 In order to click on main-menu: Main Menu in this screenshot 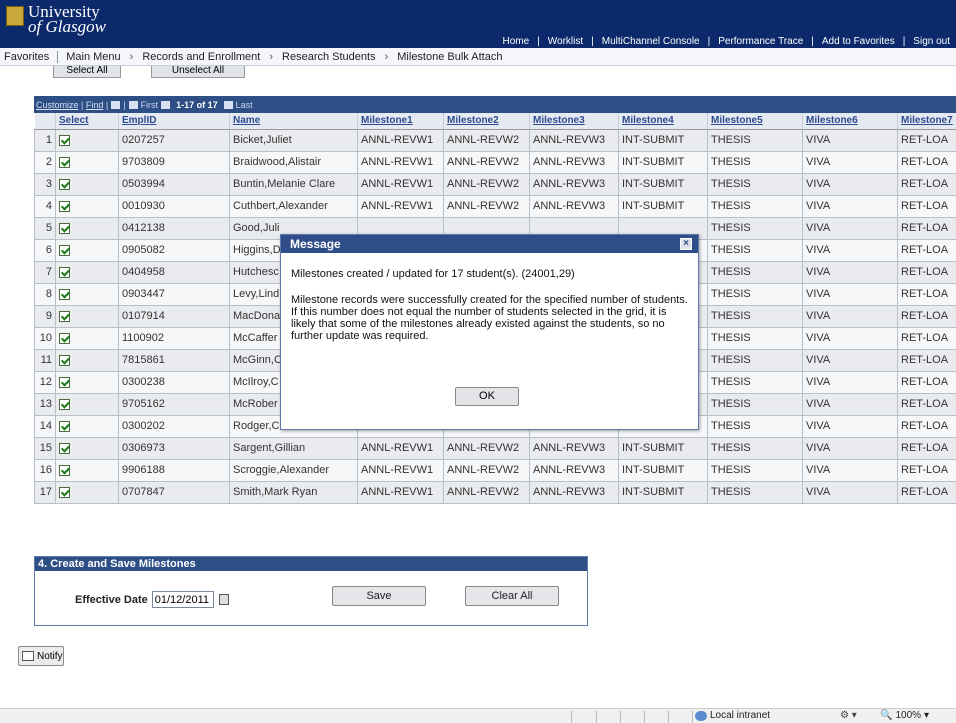, I will do `click(93, 57)`.